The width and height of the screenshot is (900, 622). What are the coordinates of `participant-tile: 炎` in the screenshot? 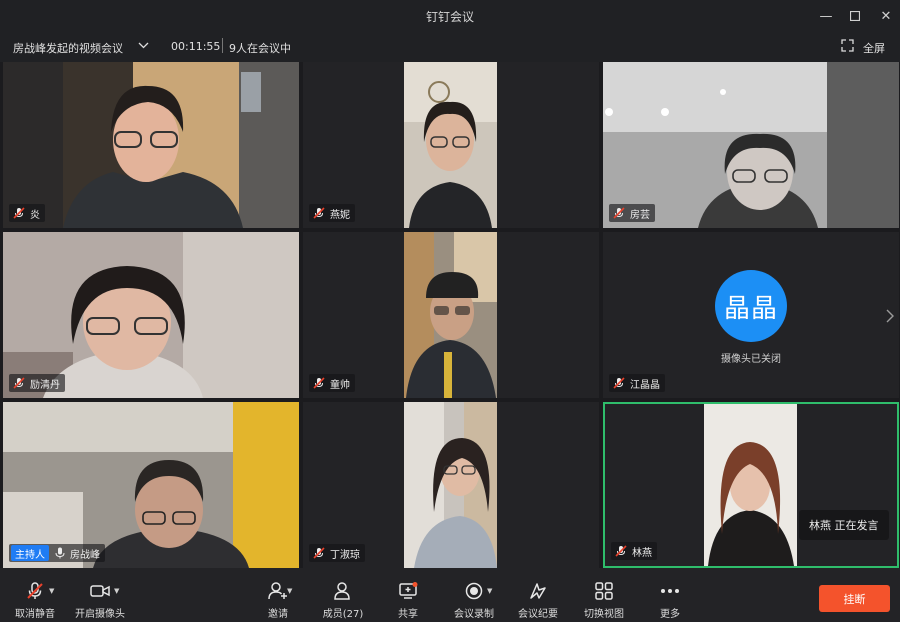 It's located at (151, 145).